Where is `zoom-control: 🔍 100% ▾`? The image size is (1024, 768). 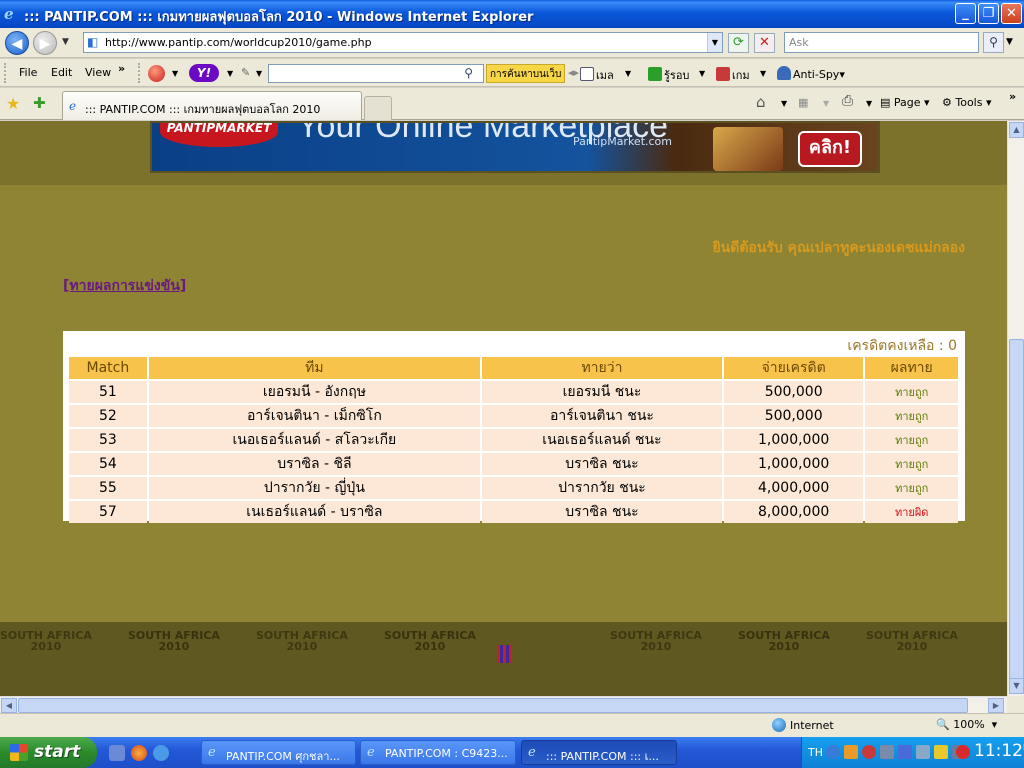
zoom-control: 🔍 100% ▾ is located at coordinates (966, 724).